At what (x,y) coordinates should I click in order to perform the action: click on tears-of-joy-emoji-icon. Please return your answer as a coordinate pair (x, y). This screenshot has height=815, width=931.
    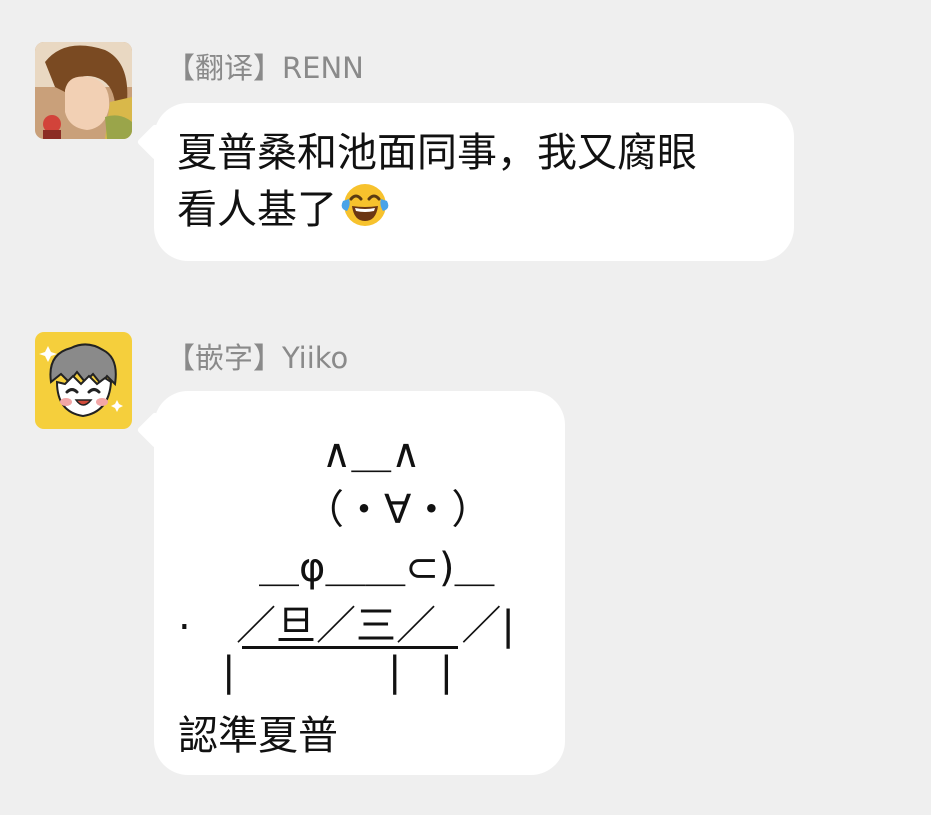
    Looking at the image, I should click on (365, 212).